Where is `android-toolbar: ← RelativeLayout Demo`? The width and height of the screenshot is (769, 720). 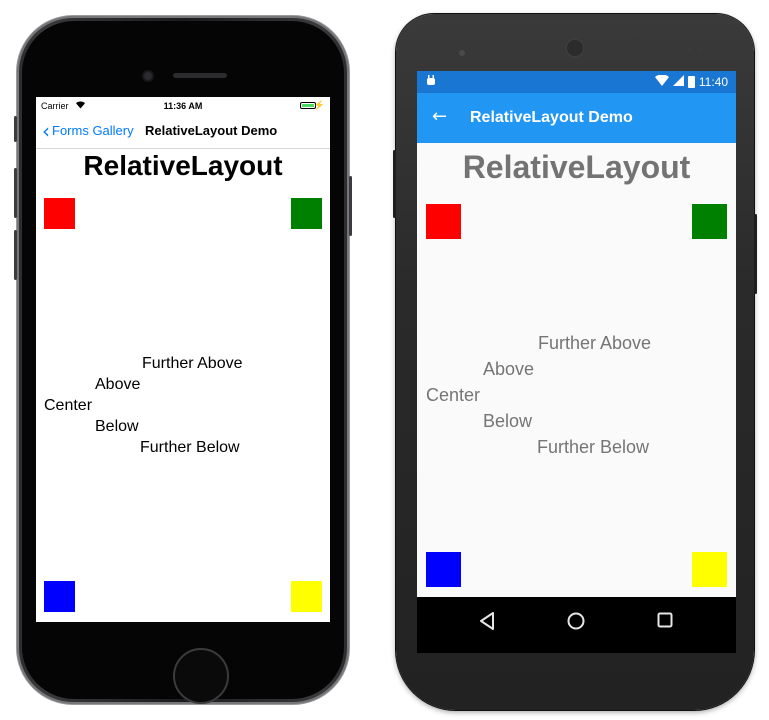 android-toolbar: ← RelativeLayout Demo is located at coordinates (576, 118).